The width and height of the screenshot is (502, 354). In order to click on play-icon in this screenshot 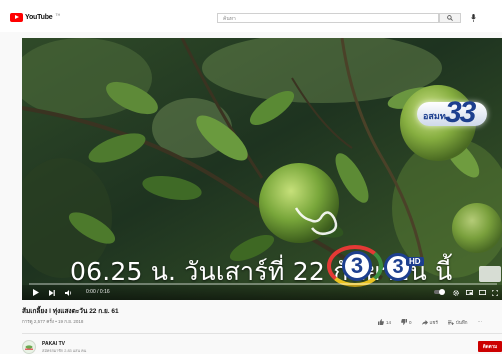, I will do `click(36, 292)`.